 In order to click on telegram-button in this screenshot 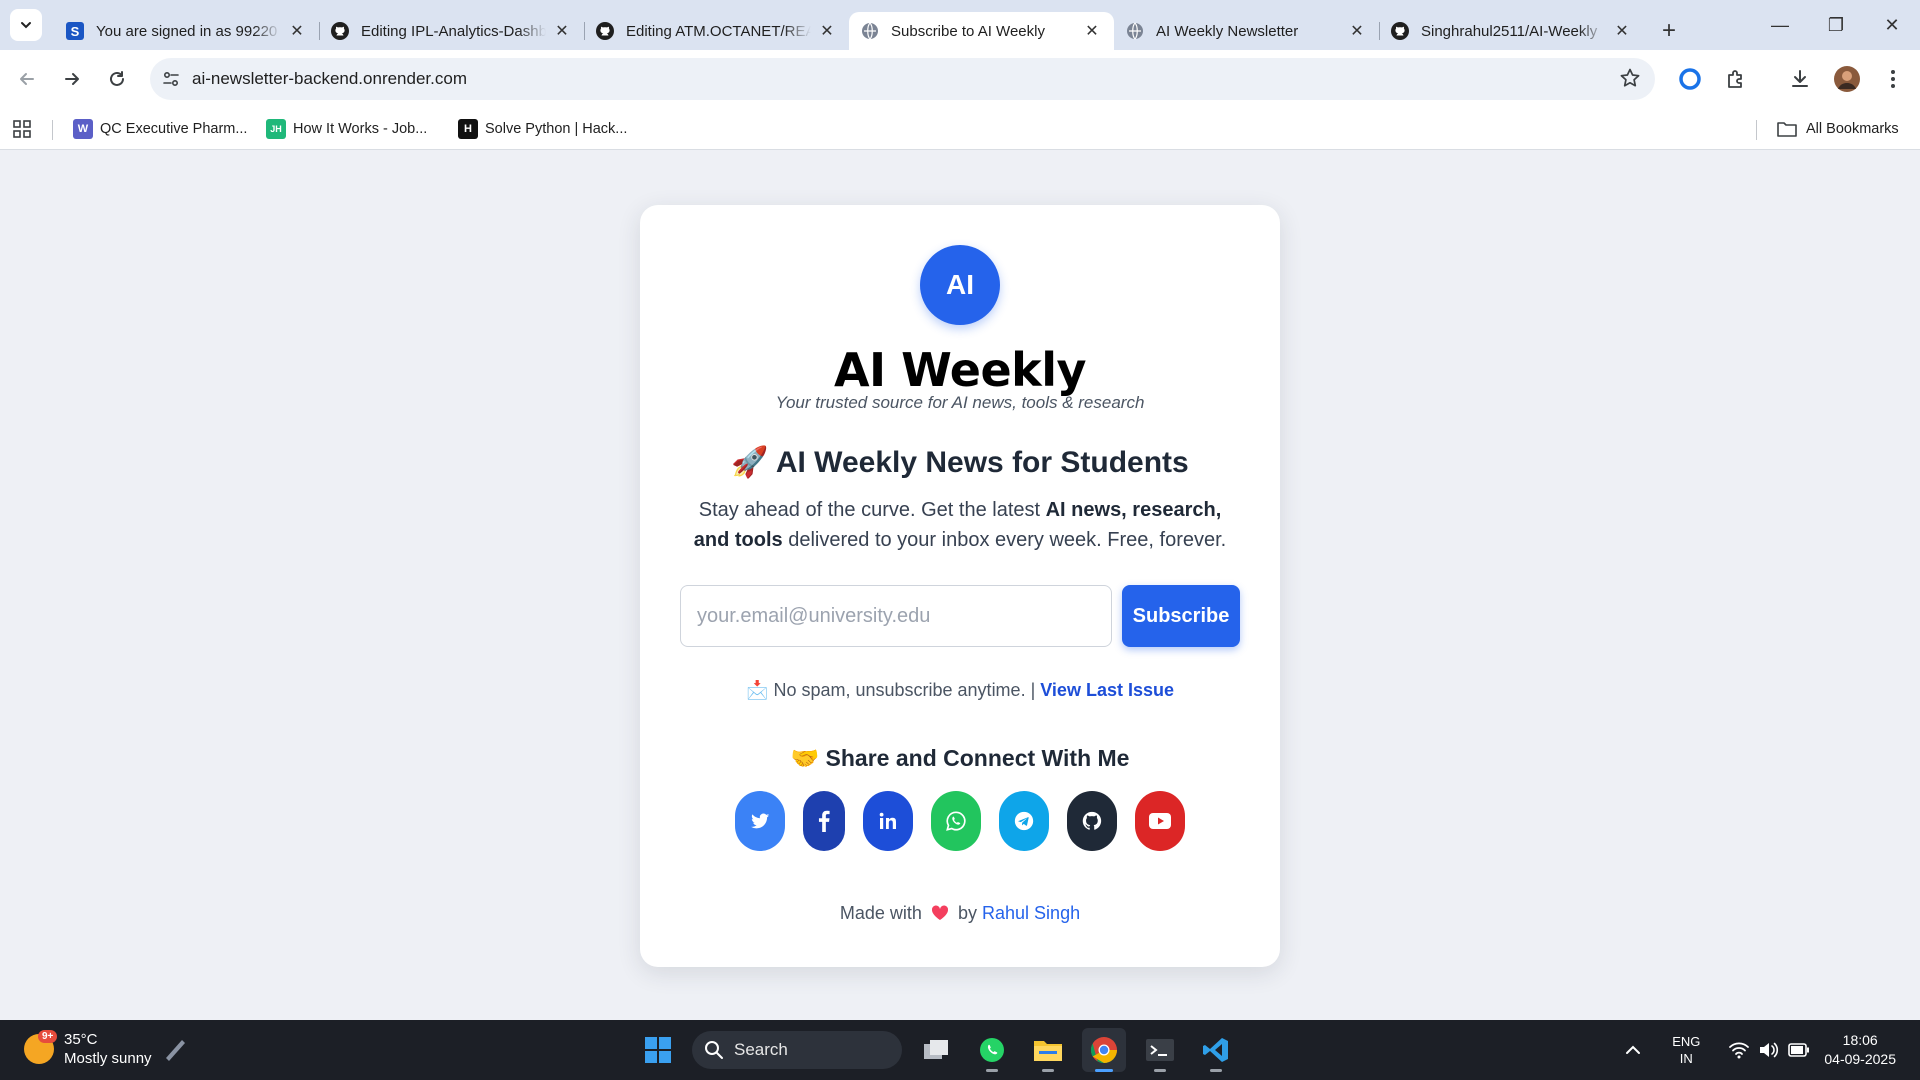, I will do `click(1024, 821)`.